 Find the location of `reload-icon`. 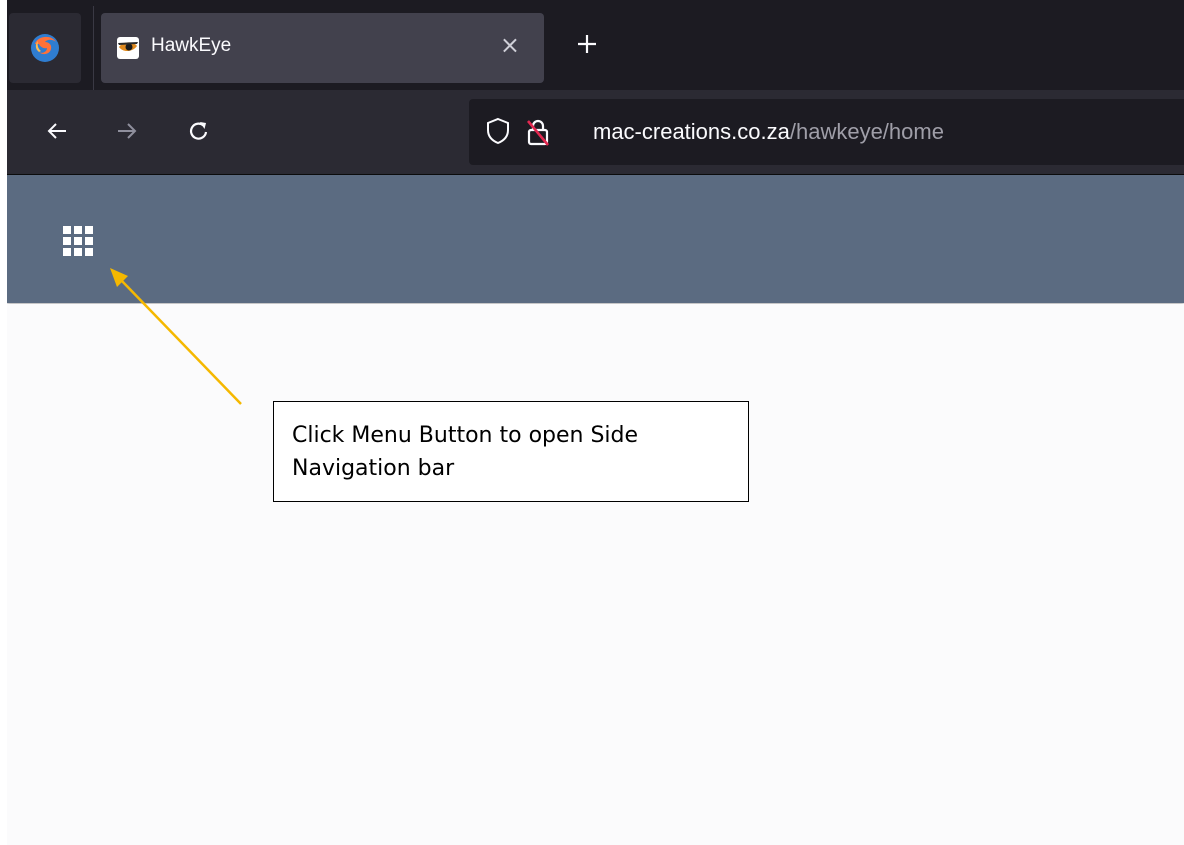

reload-icon is located at coordinates (198, 131).